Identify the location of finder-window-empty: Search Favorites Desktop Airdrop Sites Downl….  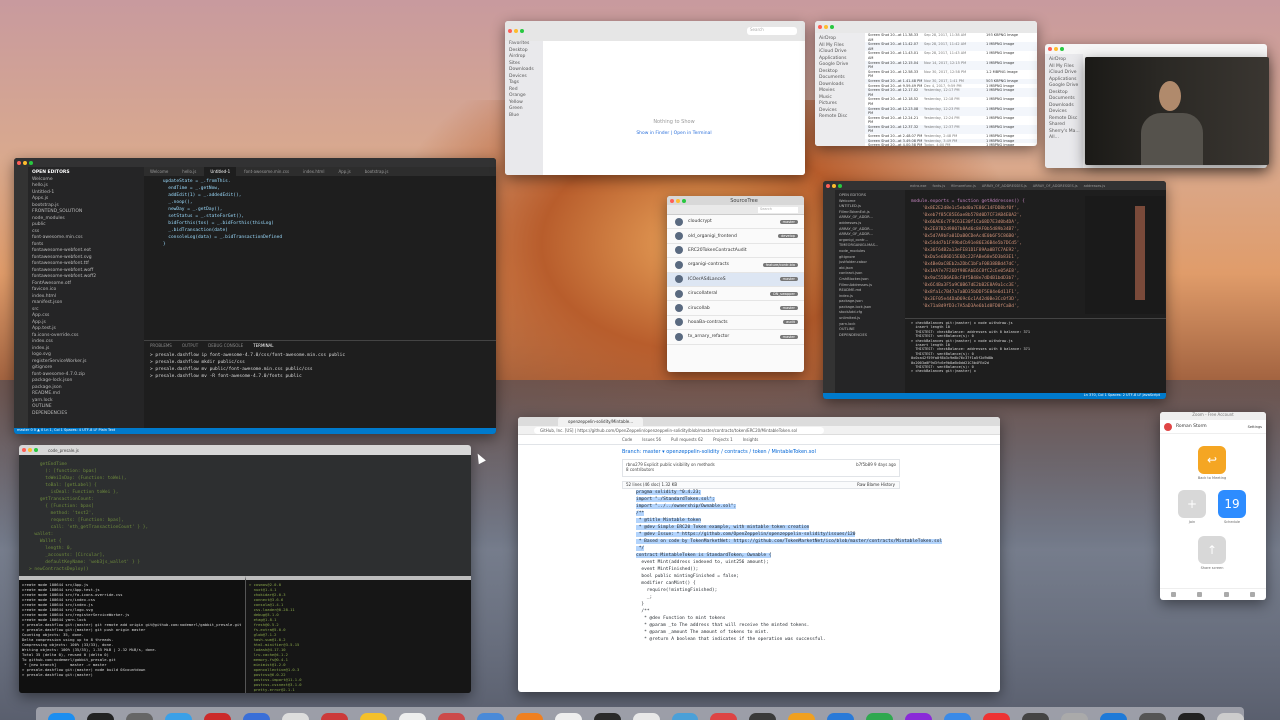
(655, 98).